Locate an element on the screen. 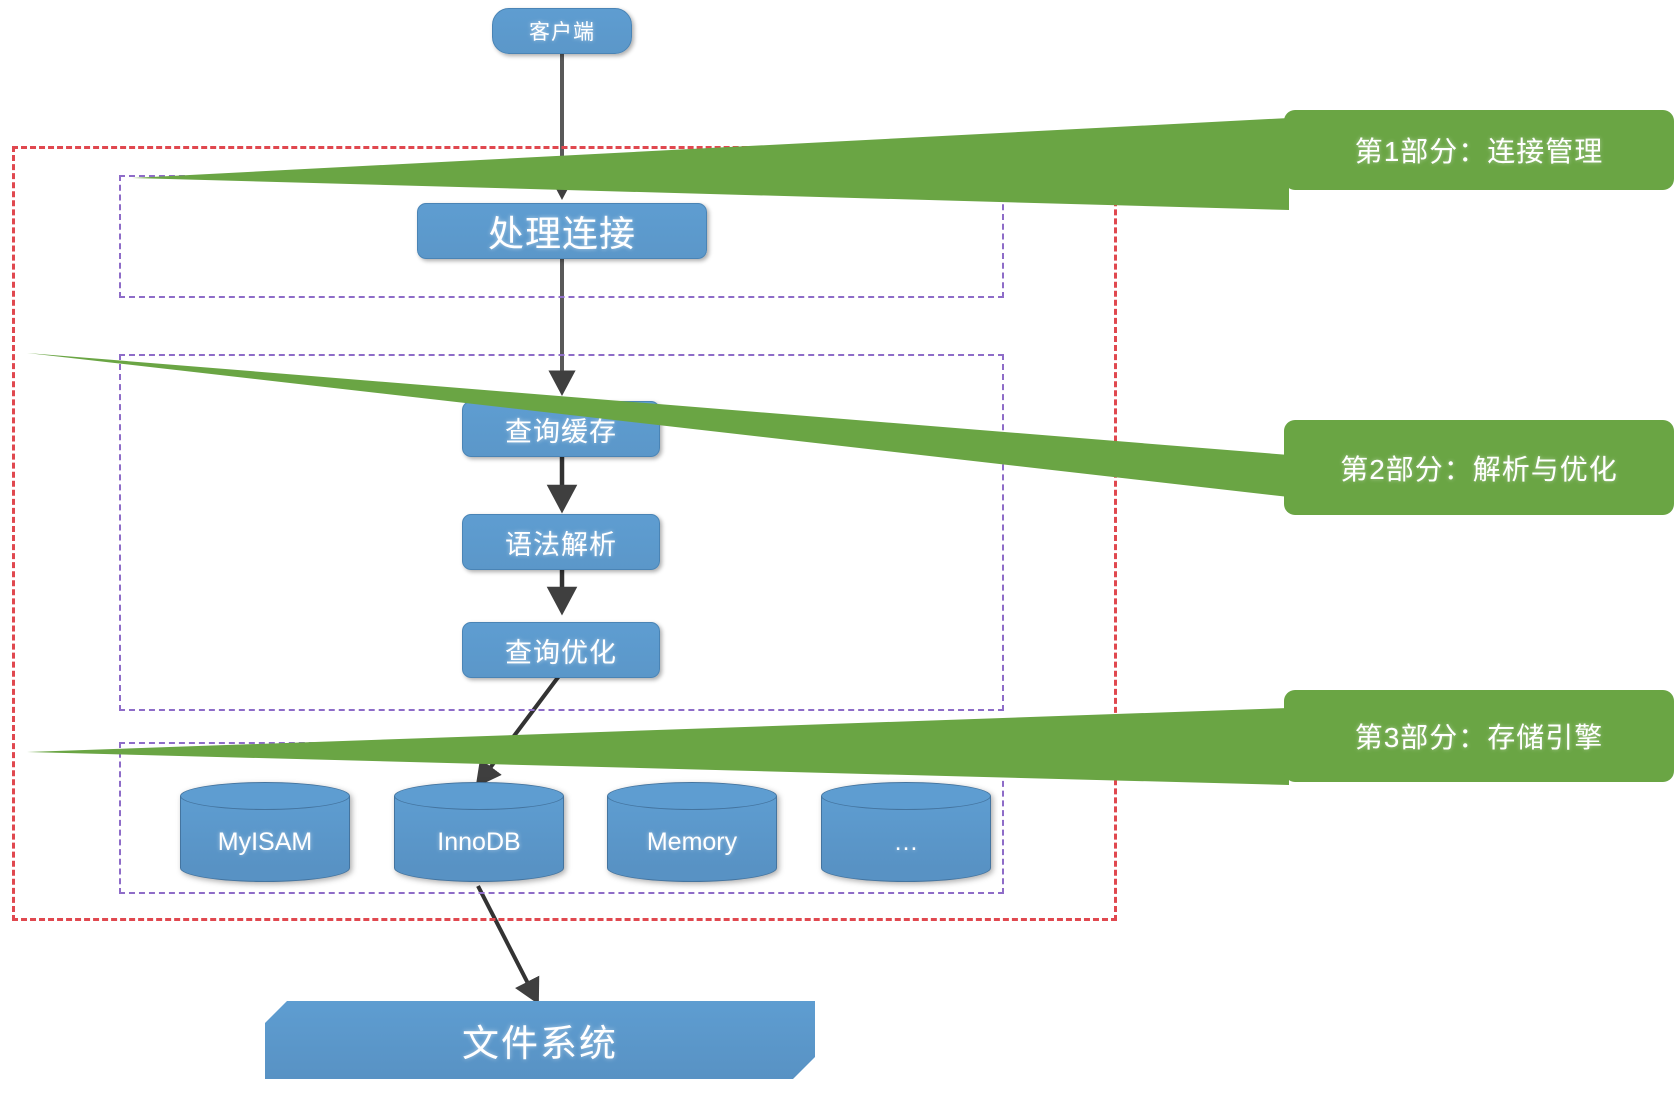 This screenshot has height=1113, width=1678. callout-part-1: 第1部分：连接管理 is located at coordinates (903, 160).